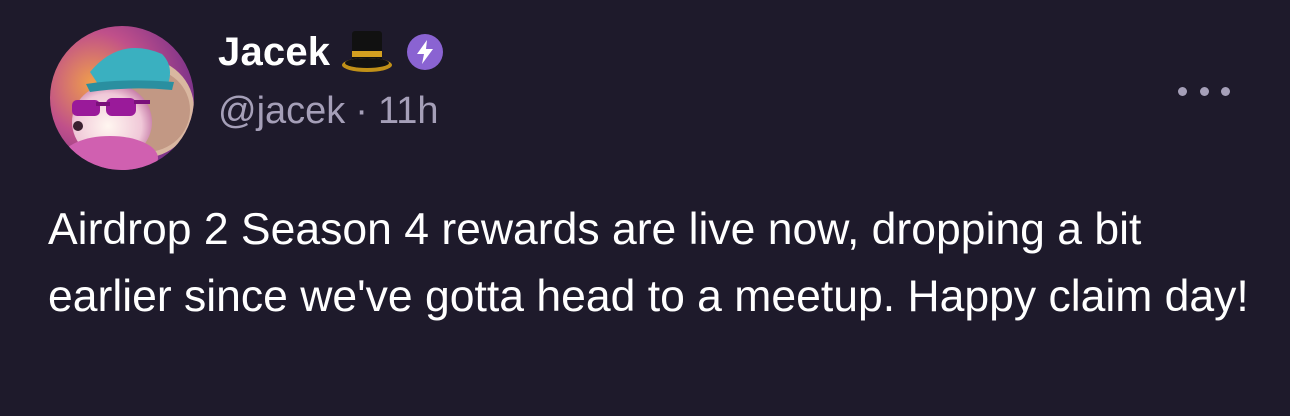 The image size is (1290, 416). I want to click on power-badge-icon, so click(425, 52).